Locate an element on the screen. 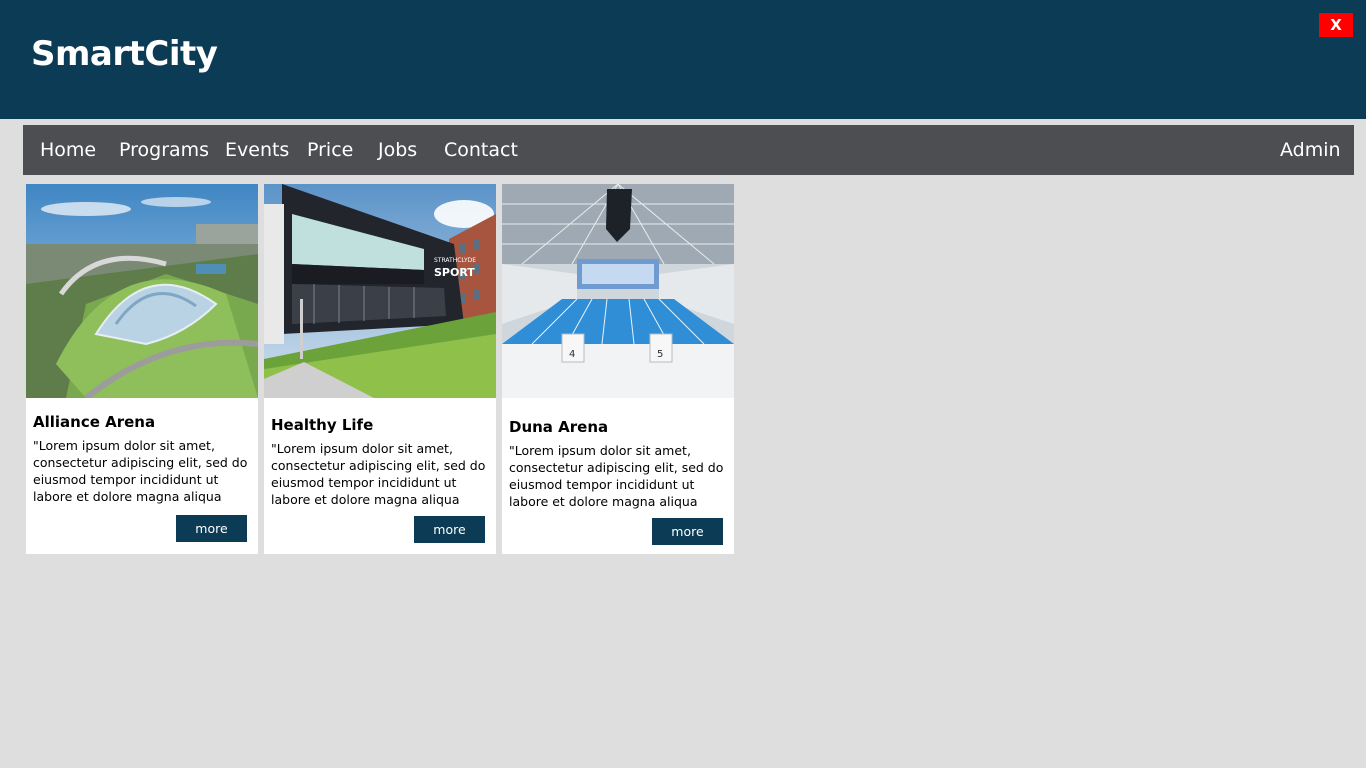 The width and height of the screenshot is (1366, 768). nav-item-programs: Programs is located at coordinates (164, 150).